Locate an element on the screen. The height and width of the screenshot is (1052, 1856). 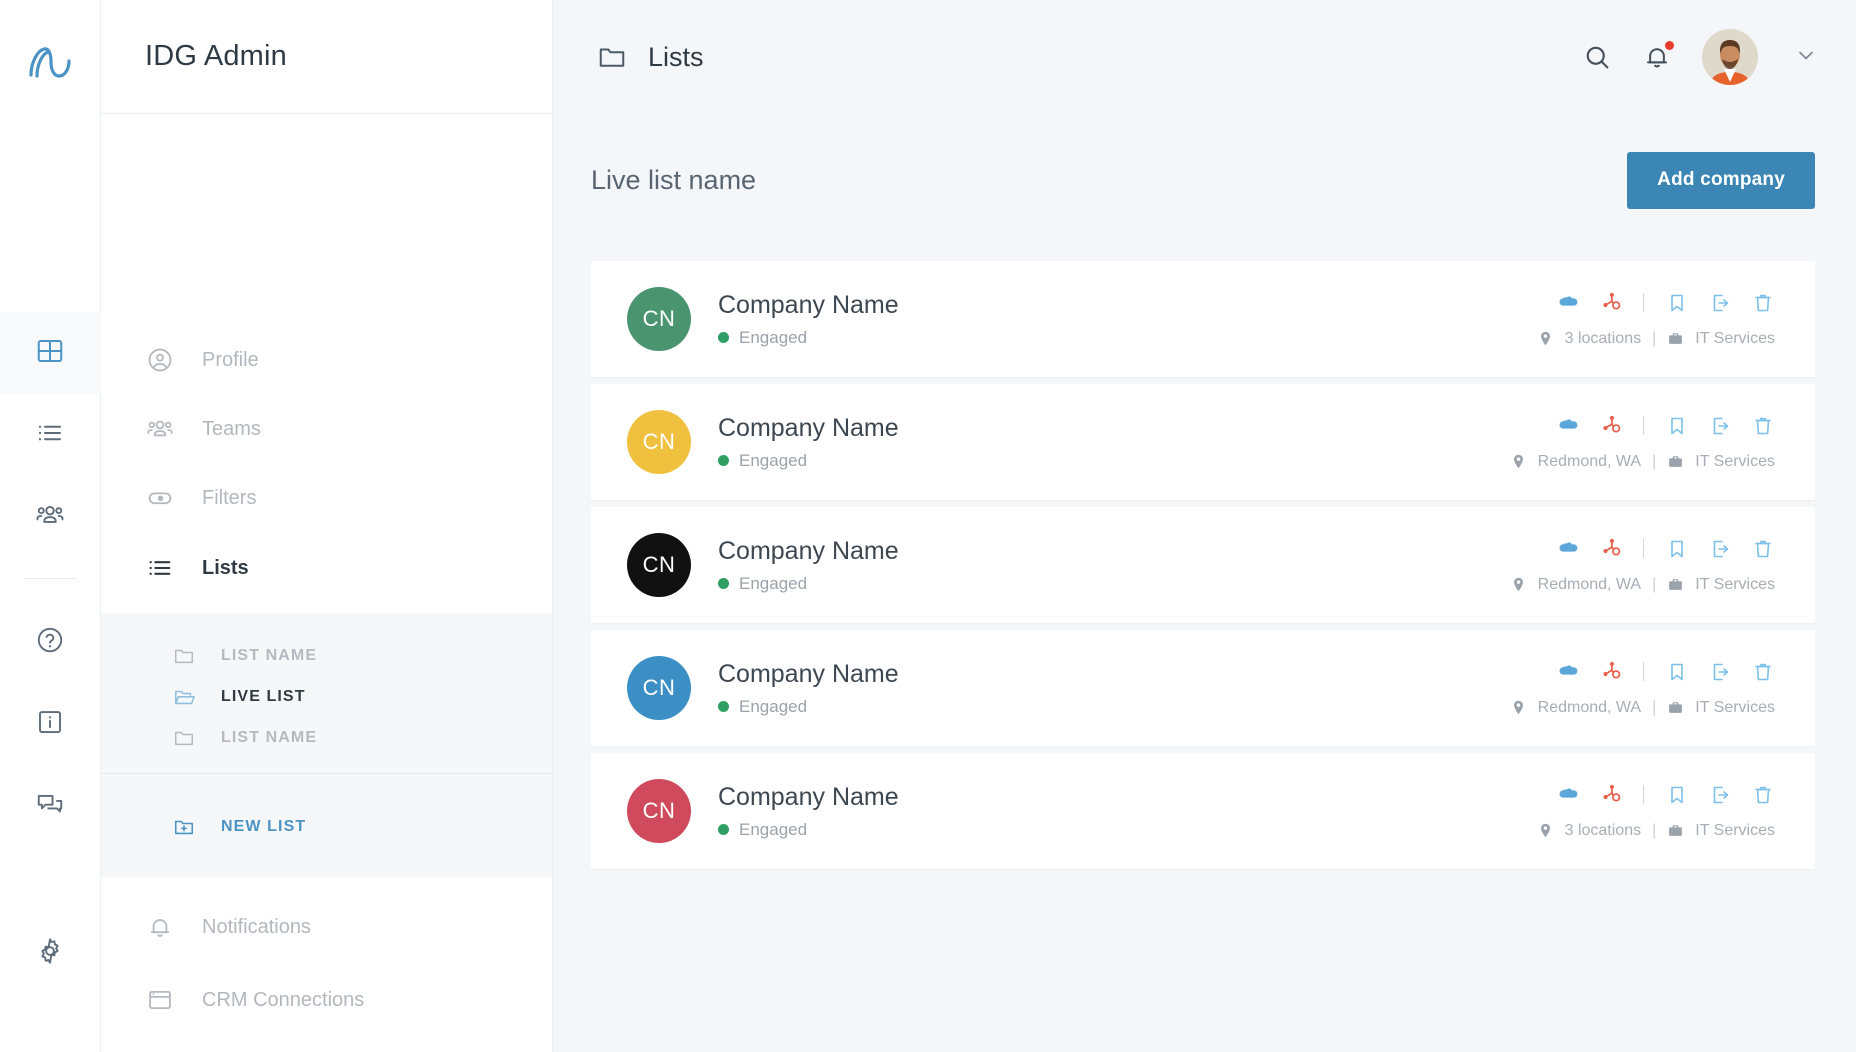
company-identity: CN Company Name Engaged is located at coordinates (763, 442).